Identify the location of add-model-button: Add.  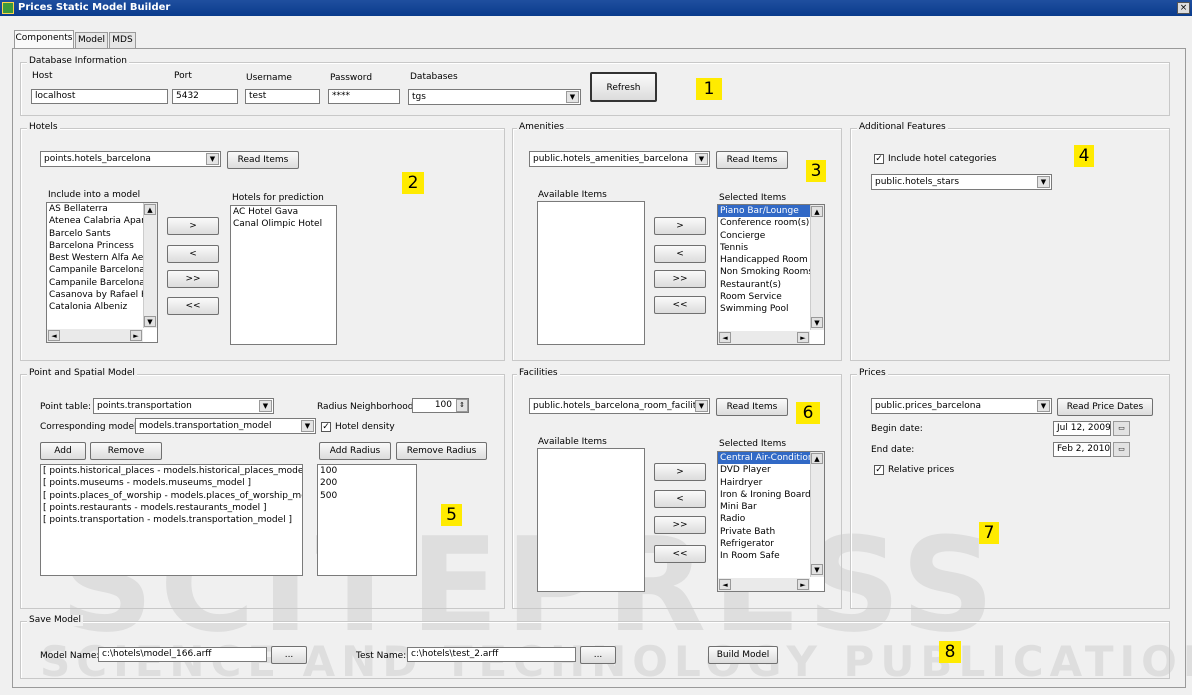
(63, 451).